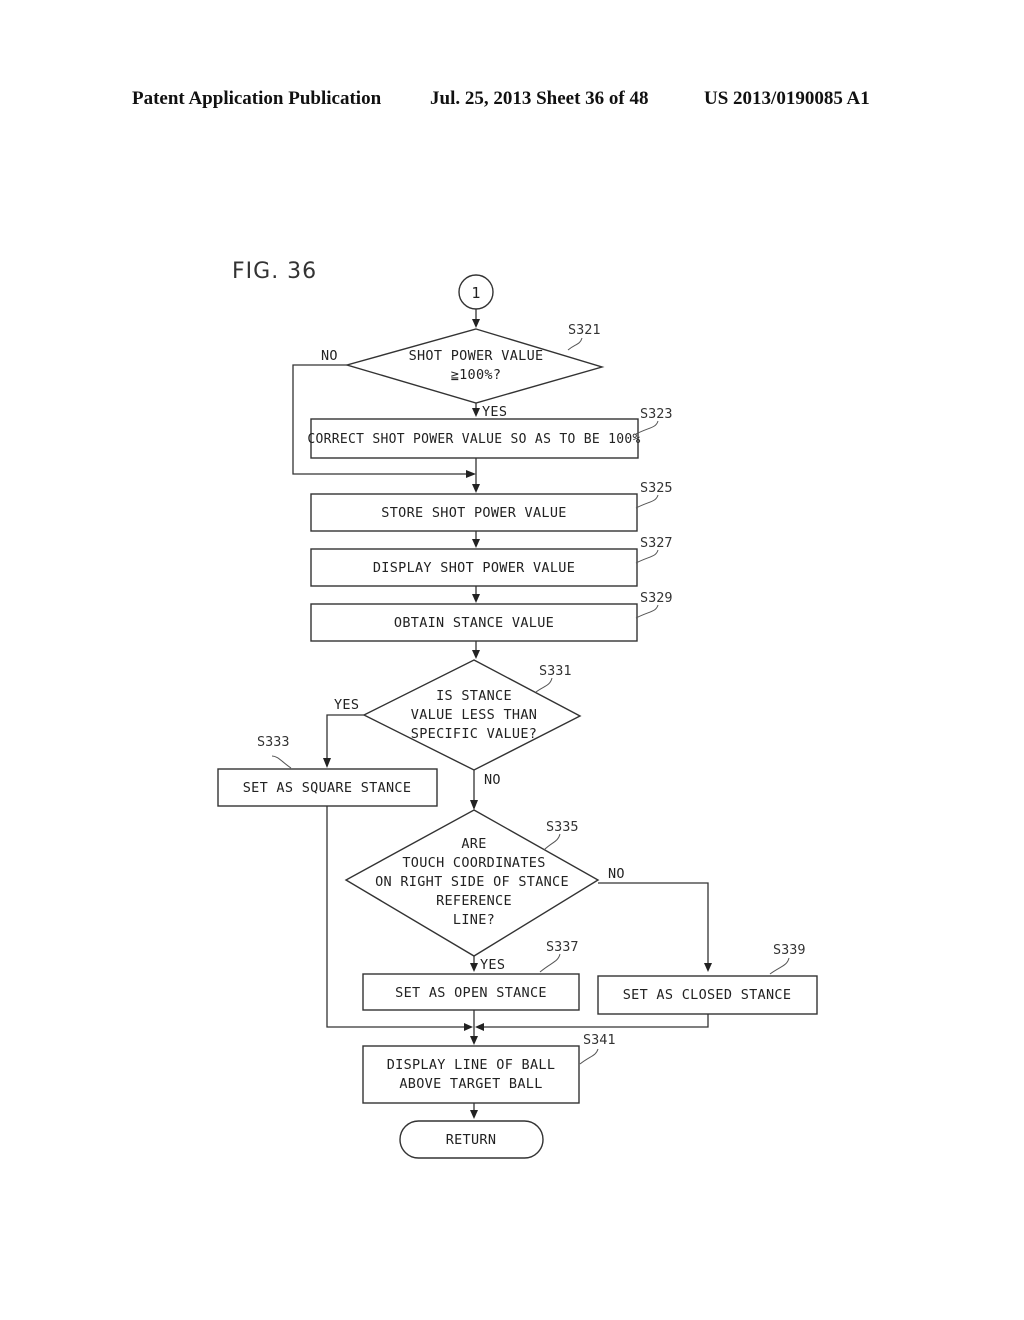 This screenshot has width=1024, height=1320. I want to click on s335-text-line1: ARE, so click(473, 844).